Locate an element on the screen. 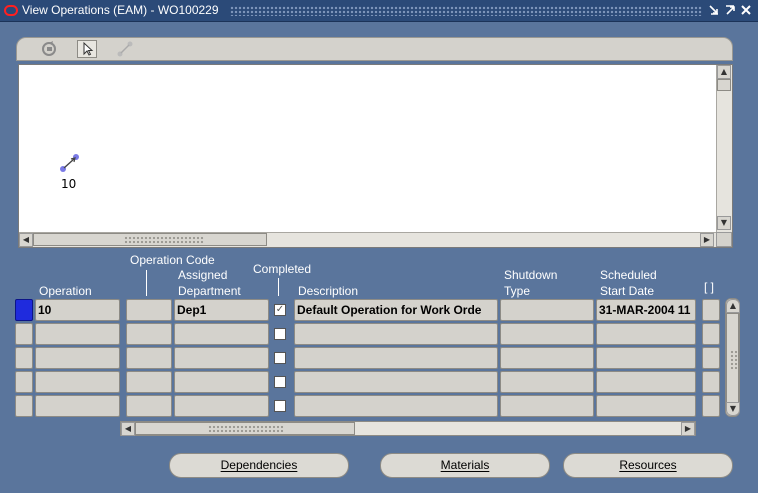  operation-node-label: 10 is located at coordinates (69, 184).